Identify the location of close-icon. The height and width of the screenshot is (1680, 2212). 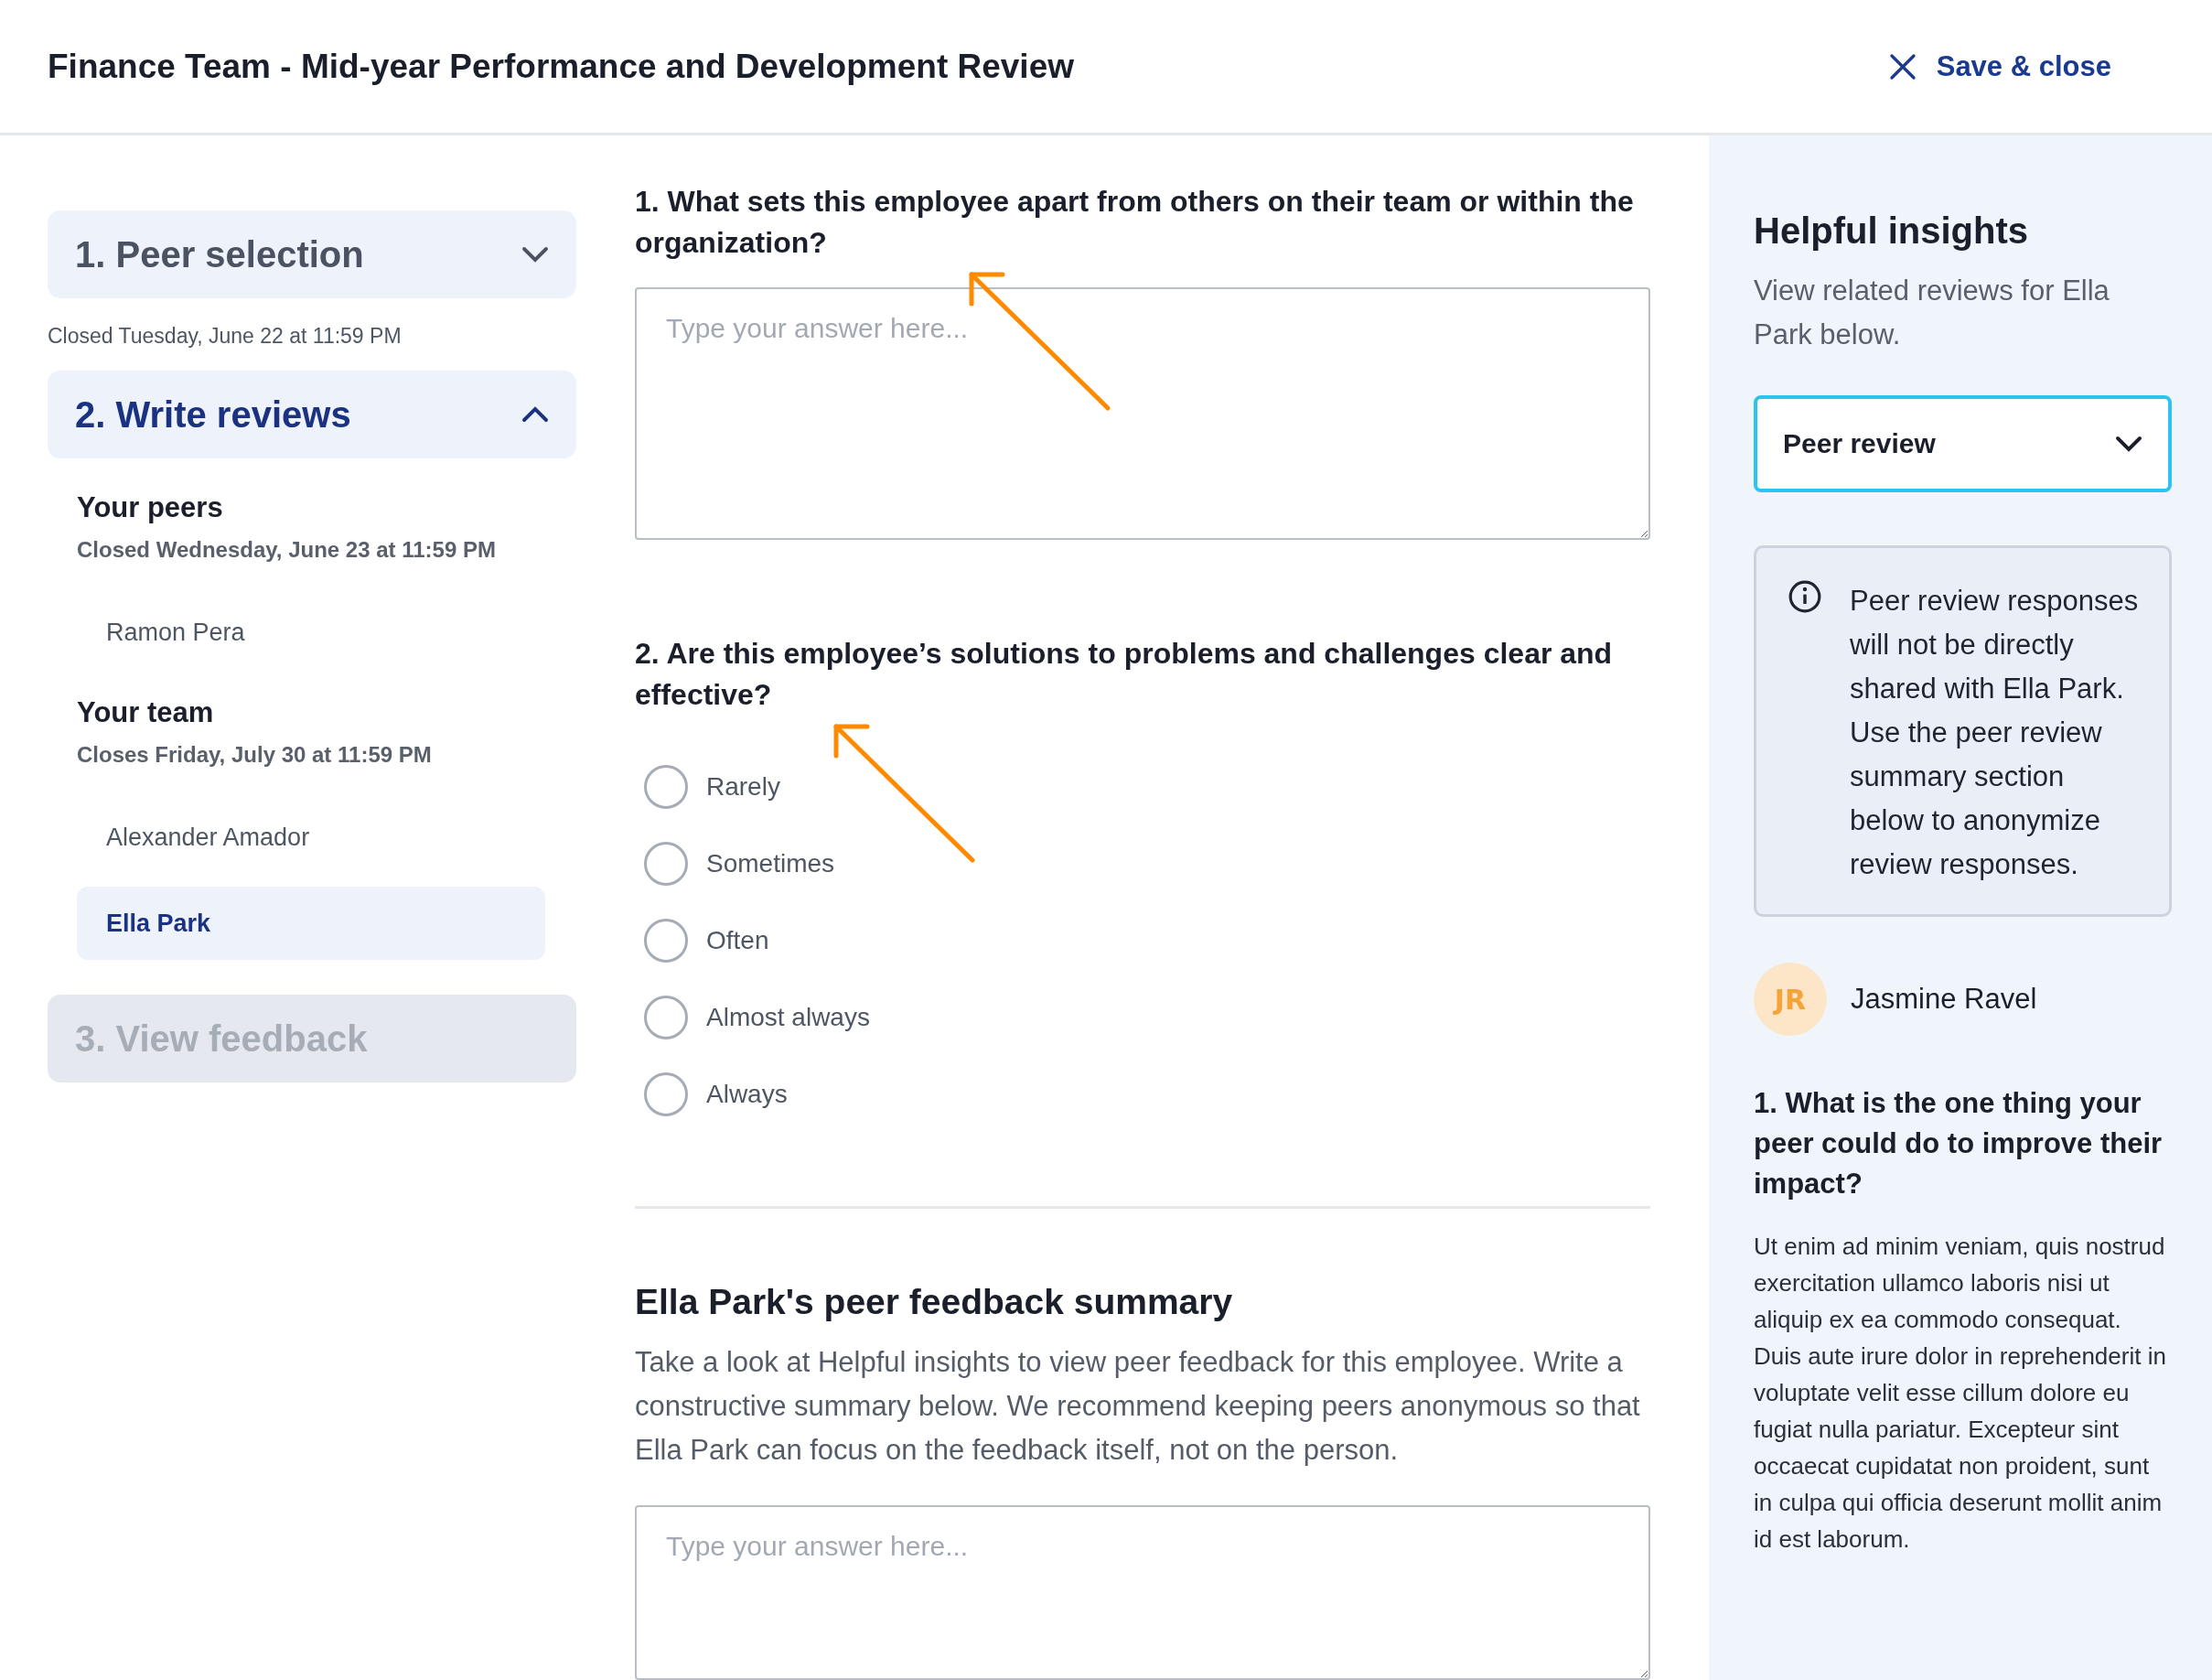
(1902, 66).